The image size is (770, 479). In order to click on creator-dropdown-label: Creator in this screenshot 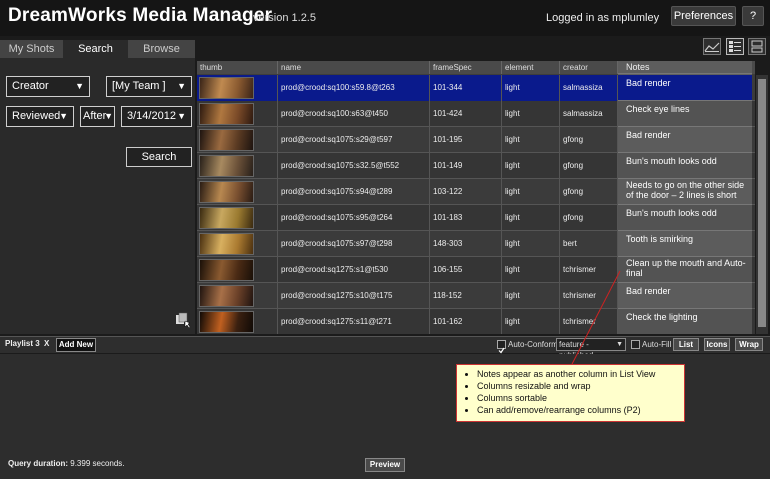, I will do `click(30, 86)`.